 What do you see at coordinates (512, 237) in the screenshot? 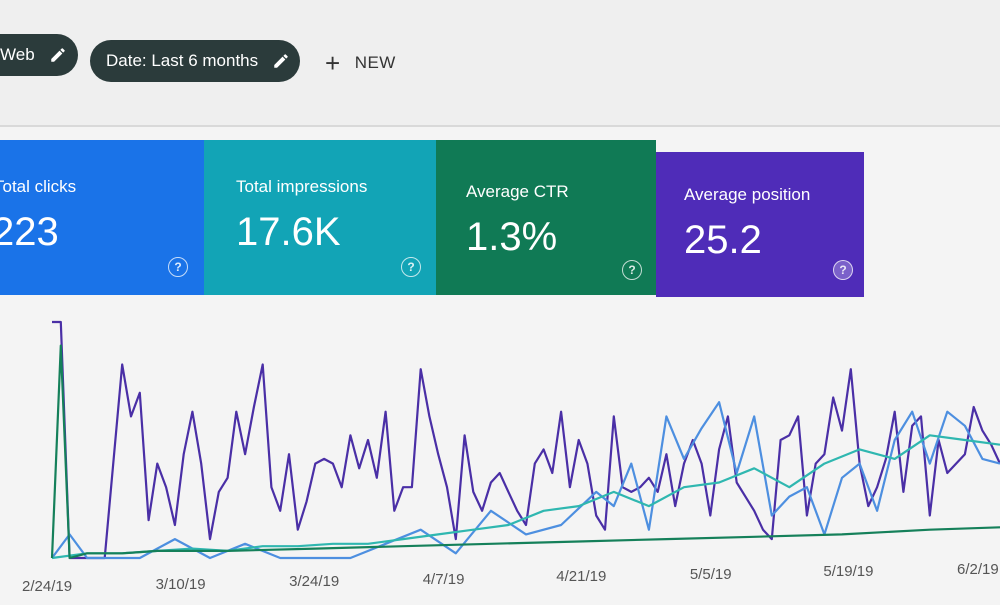
I see `metric-value: 1.3%` at bounding box center [512, 237].